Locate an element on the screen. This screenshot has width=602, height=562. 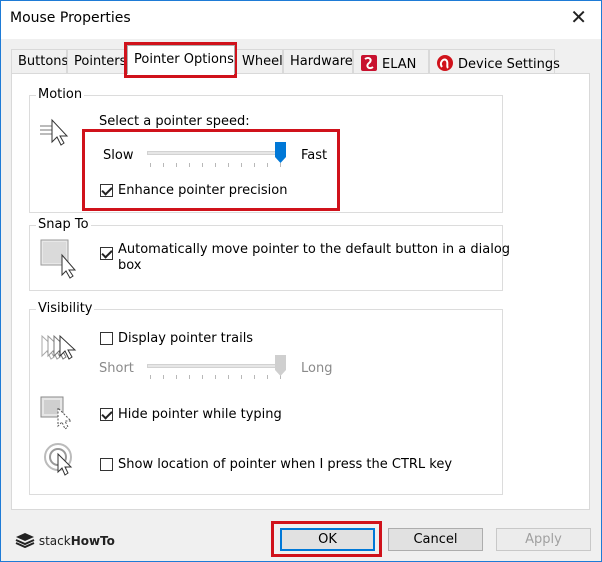
slow-label: Slow is located at coordinates (118, 155).